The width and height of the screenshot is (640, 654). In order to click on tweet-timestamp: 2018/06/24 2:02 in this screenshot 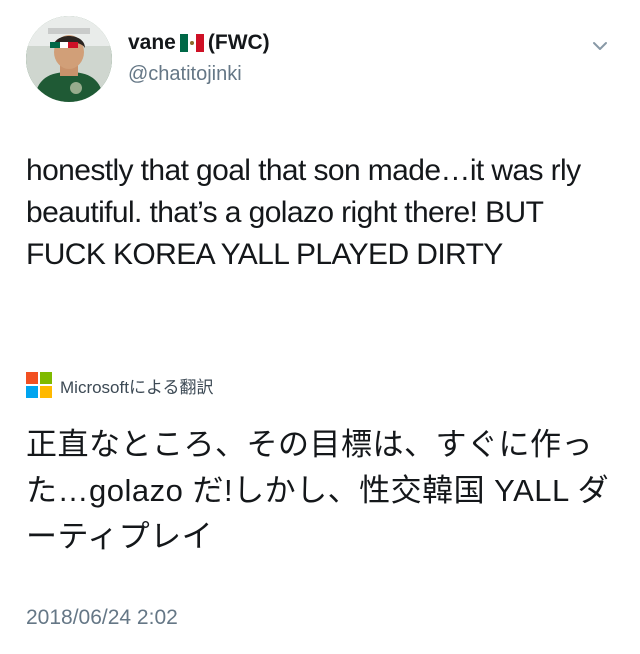, I will do `click(102, 618)`.